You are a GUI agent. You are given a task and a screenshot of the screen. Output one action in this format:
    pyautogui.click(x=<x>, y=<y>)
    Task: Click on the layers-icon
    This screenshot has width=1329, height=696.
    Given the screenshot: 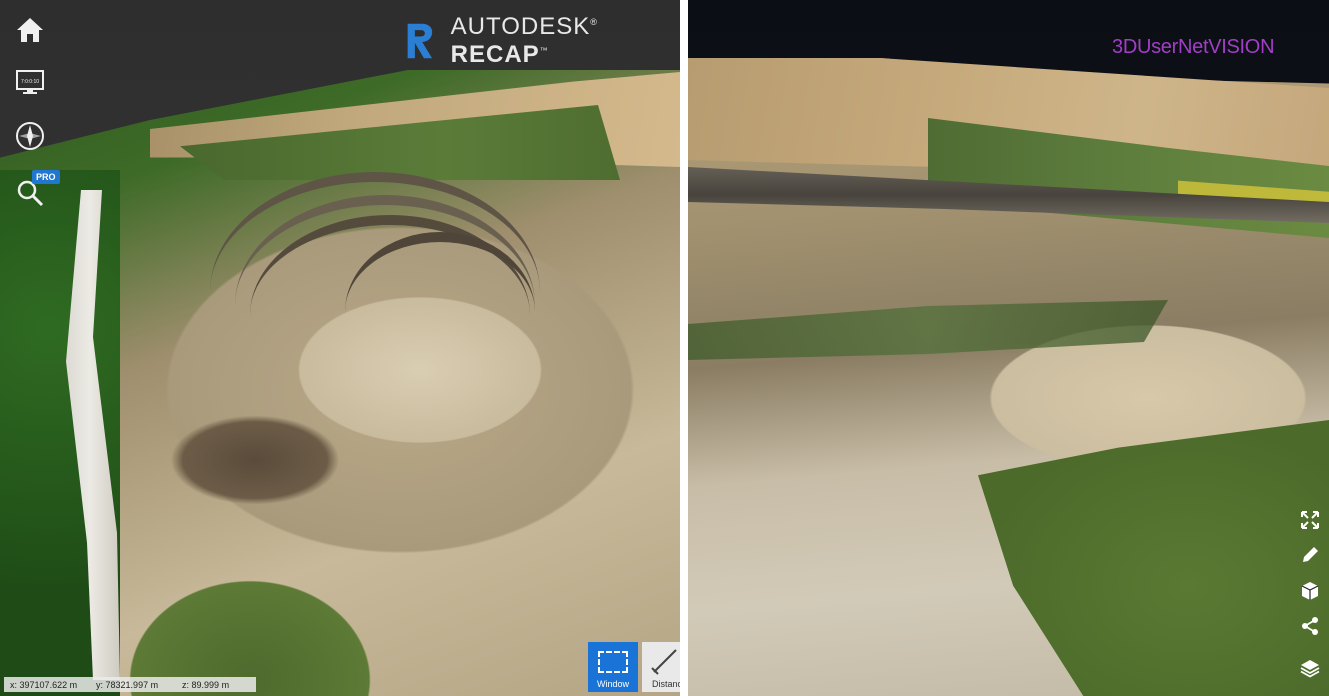 What is the action you would take?
    pyautogui.click(x=1310, y=669)
    